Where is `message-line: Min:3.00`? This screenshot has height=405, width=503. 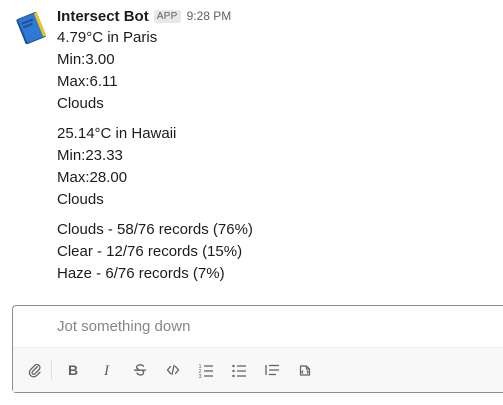 message-line: Min:3.00 is located at coordinates (86, 59).